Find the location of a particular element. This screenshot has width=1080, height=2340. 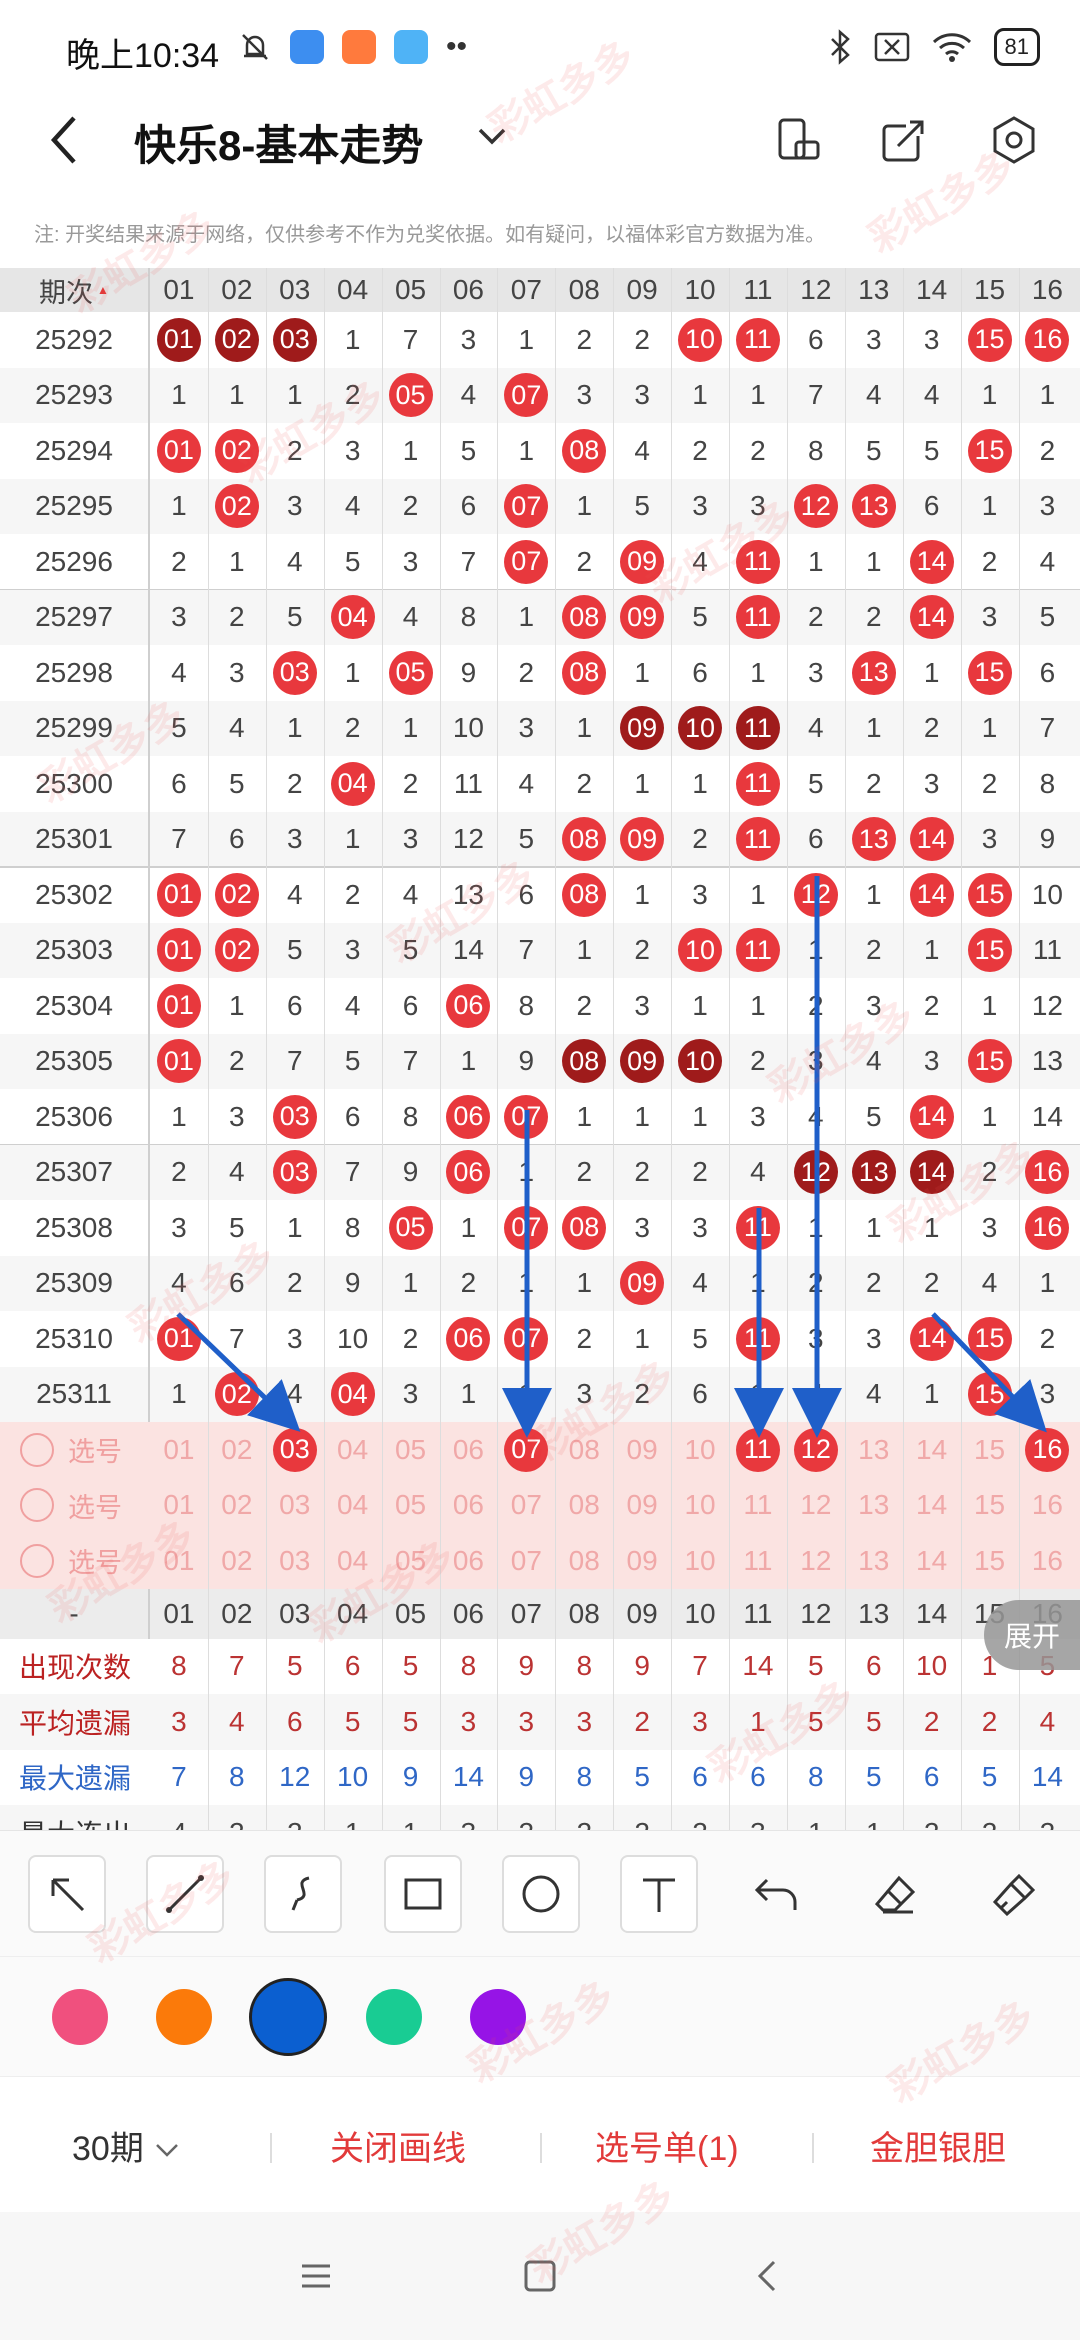

select-number-cell: 02 is located at coordinates (237, 1450).